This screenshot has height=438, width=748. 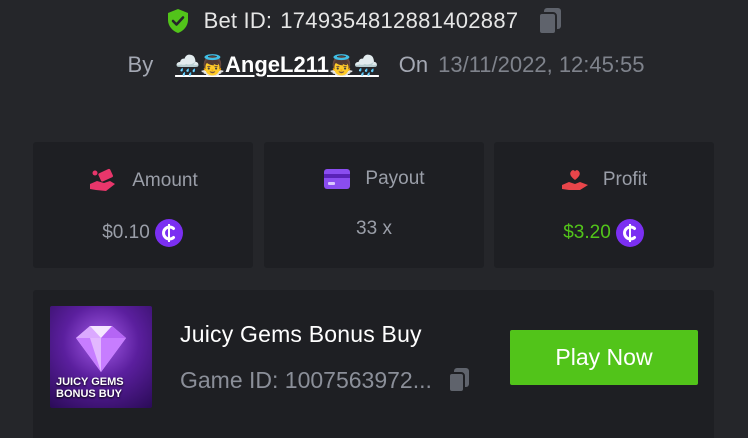 I want to click on thumbnail-caption: JUICY GEMS BONUS BUY, so click(x=90, y=388).